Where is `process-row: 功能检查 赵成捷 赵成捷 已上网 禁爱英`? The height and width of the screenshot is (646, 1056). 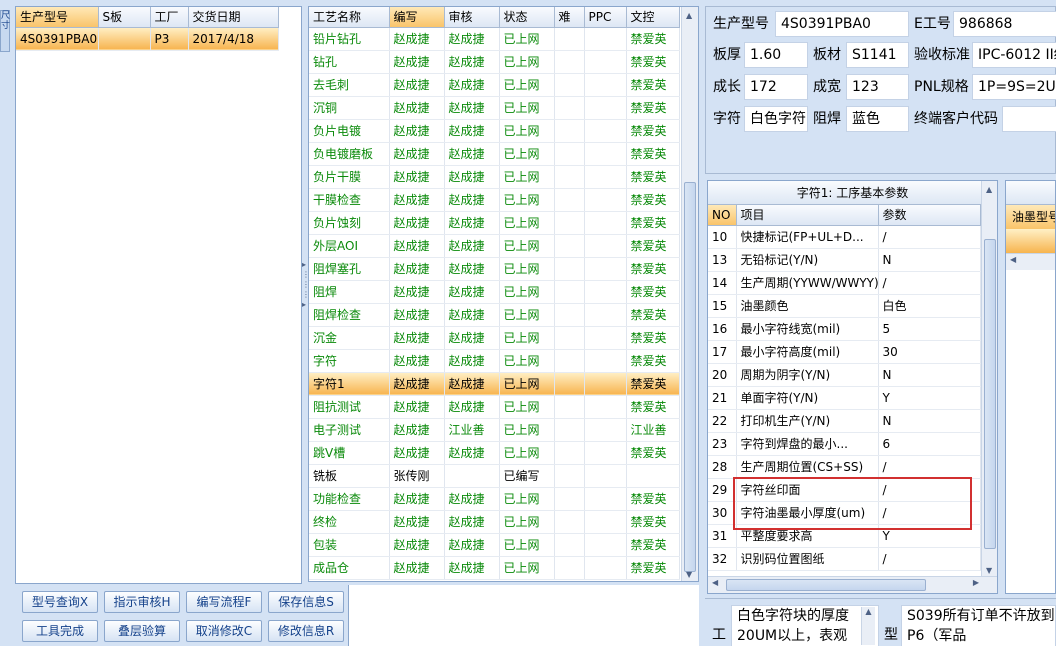 process-row: 功能检查 赵成捷 赵成捷 已上网 禁爱英 is located at coordinates (494, 499).